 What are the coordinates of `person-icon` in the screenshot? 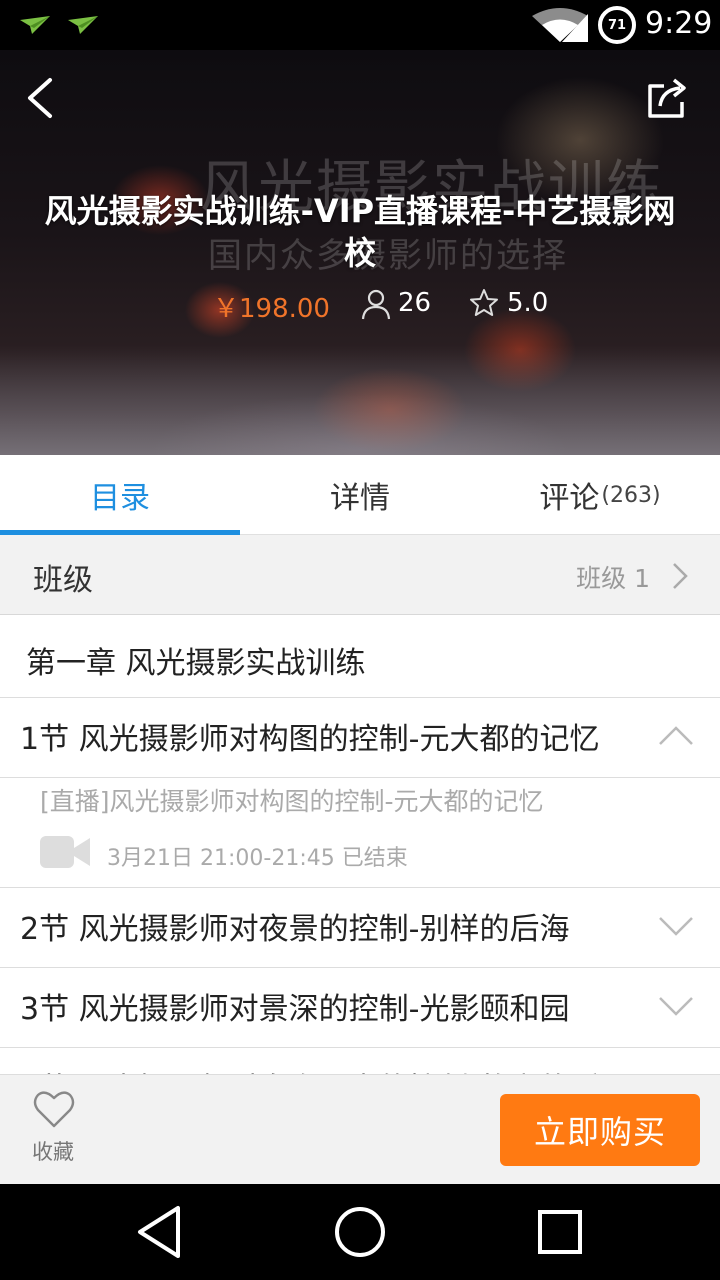 It's located at (376, 304).